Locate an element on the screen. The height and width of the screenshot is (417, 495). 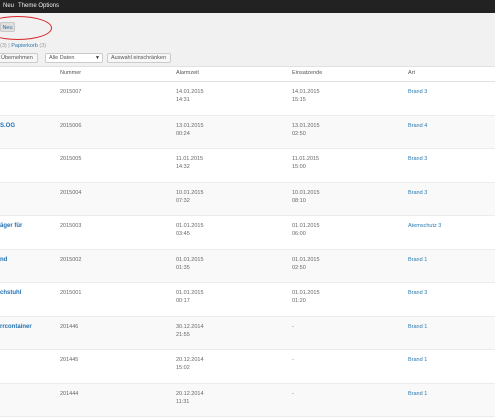
date-filter-select: Alle Daten ▼ is located at coordinates (74, 58).